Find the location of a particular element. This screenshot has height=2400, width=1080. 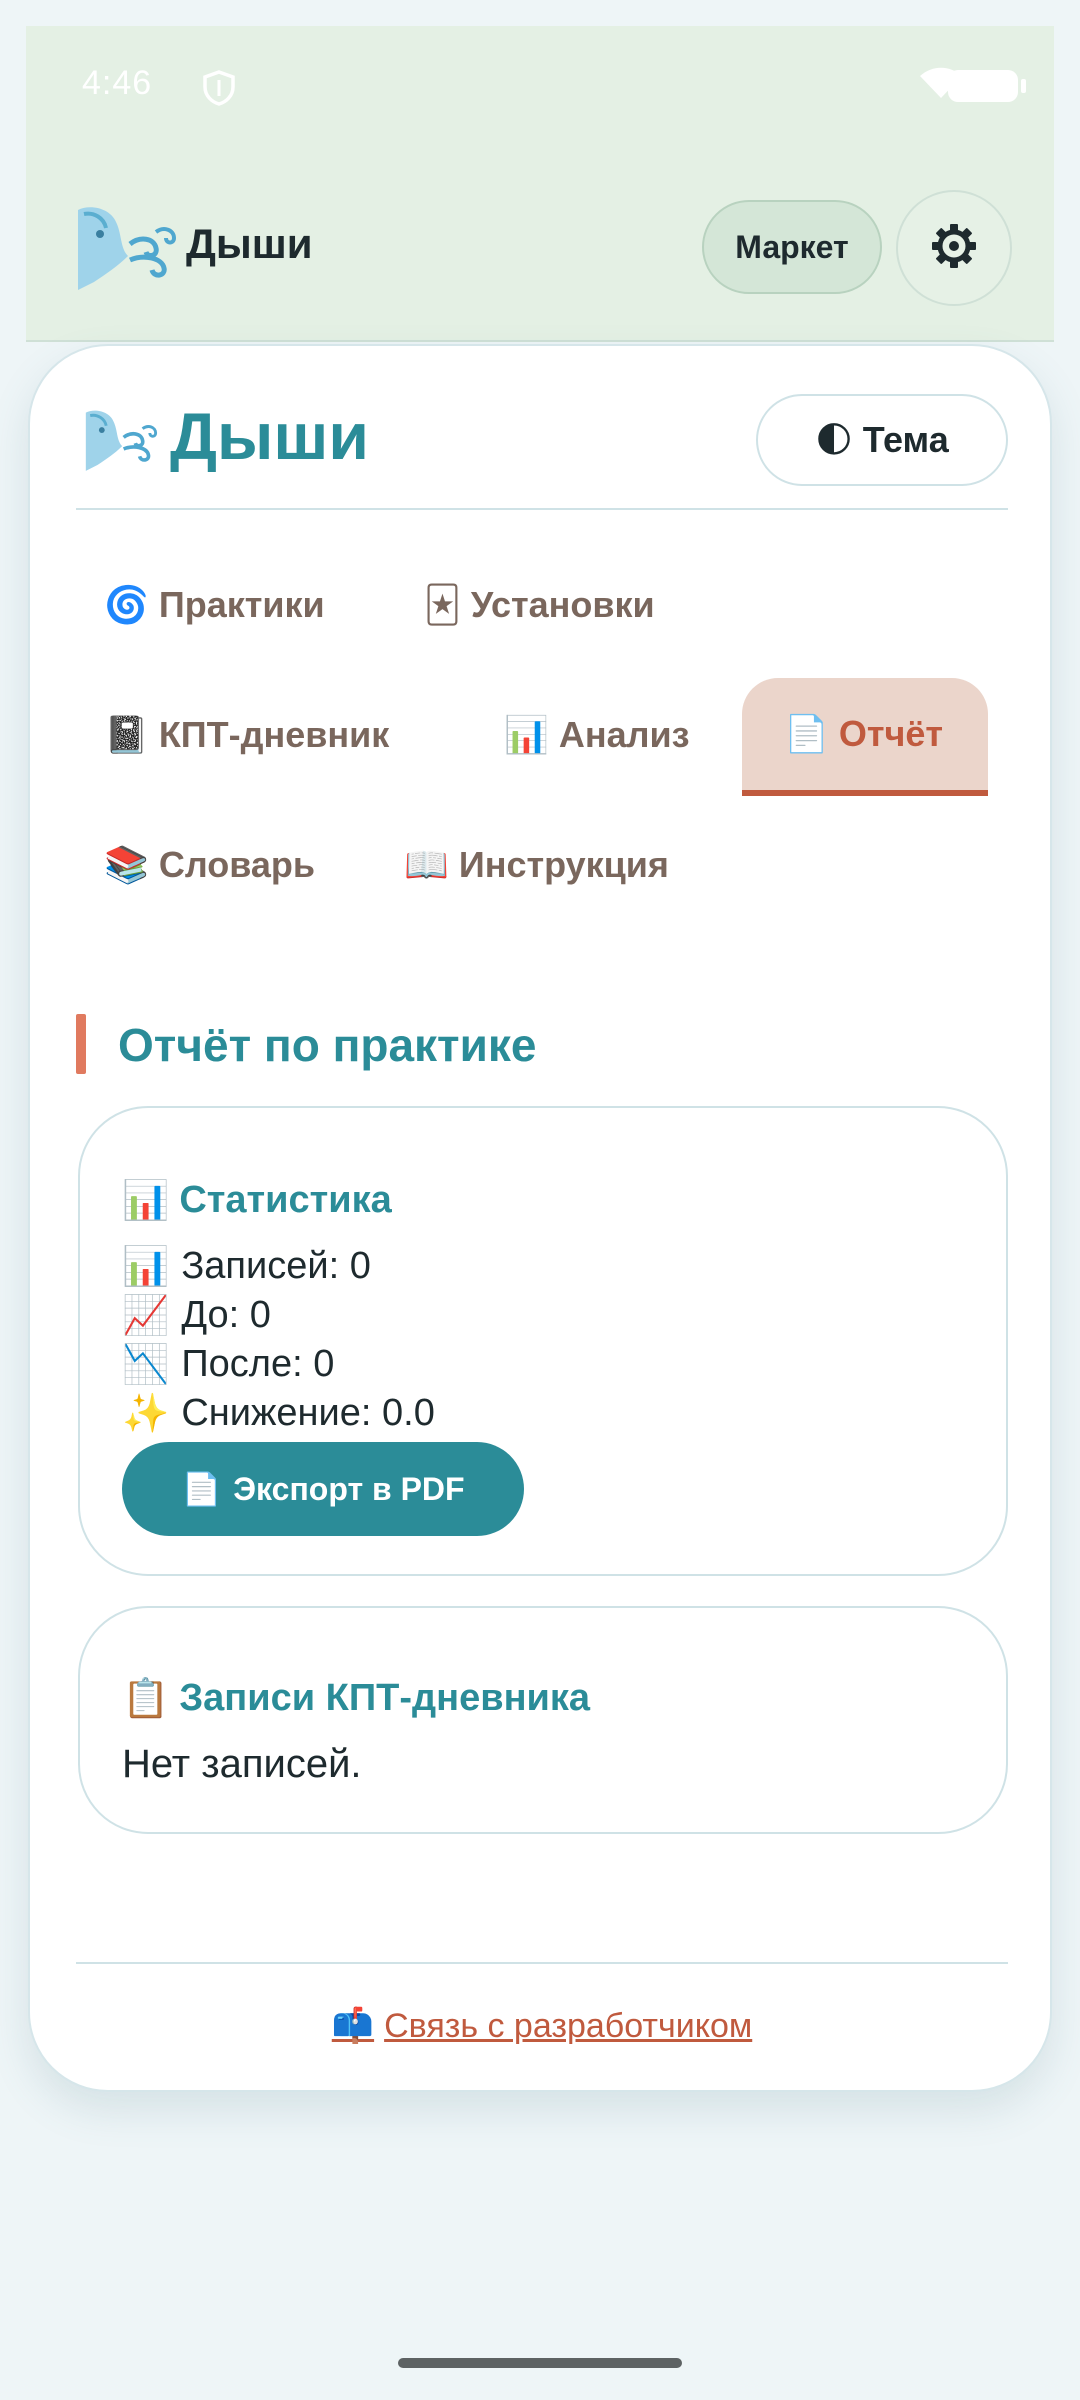

section-marker is located at coordinates (81, 1044).